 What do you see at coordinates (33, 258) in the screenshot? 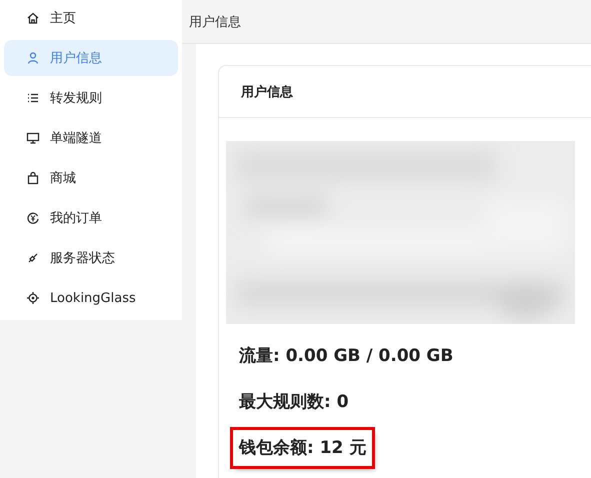
I see `link-icon` at bounding box center [33, 258].